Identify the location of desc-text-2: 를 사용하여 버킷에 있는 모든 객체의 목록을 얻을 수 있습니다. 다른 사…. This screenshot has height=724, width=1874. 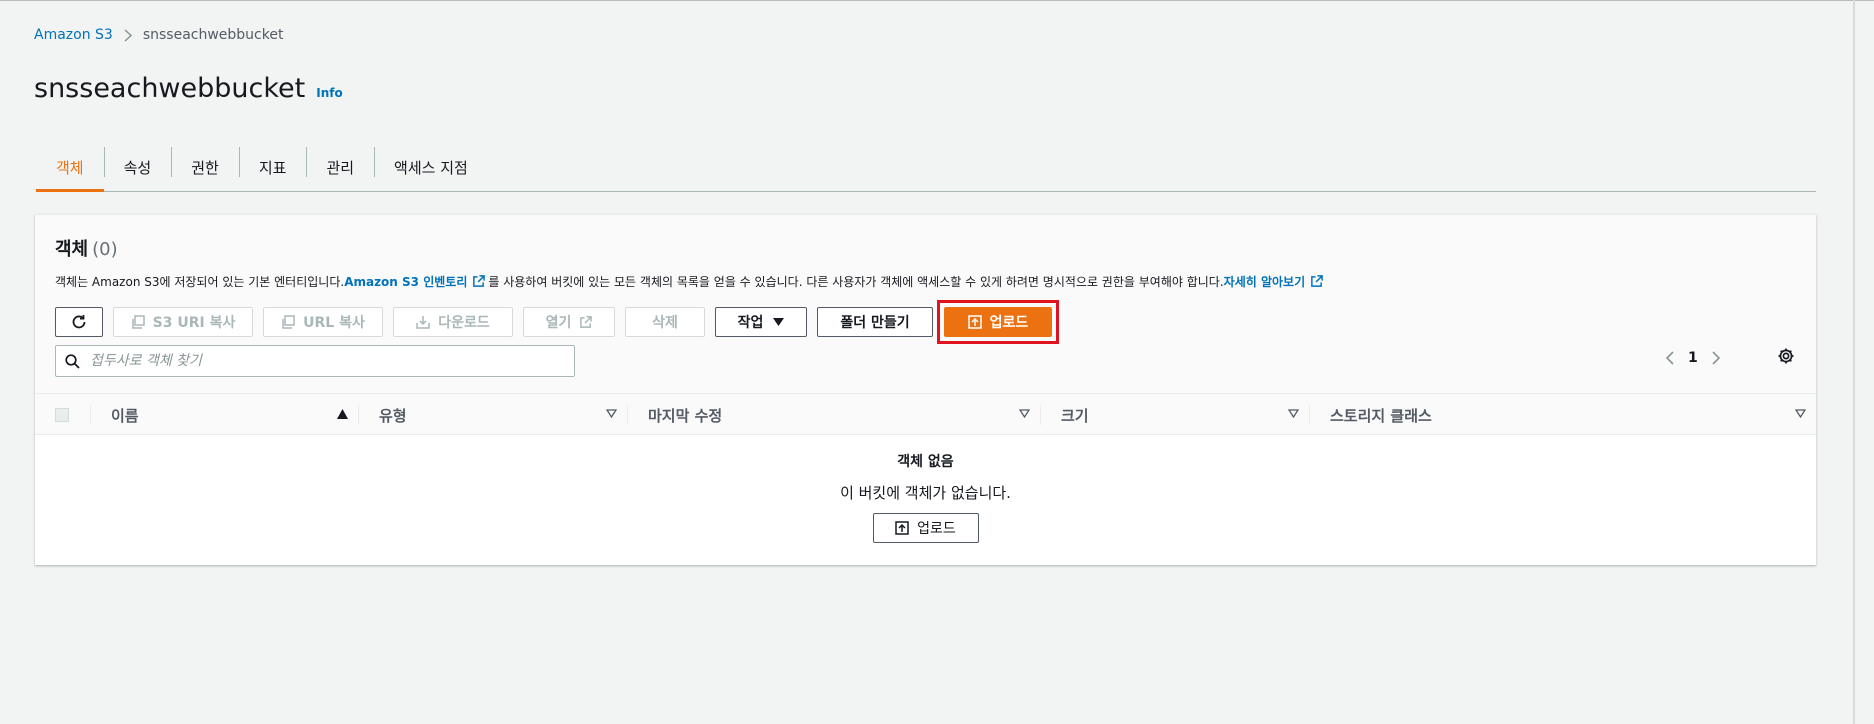
(856, 282).